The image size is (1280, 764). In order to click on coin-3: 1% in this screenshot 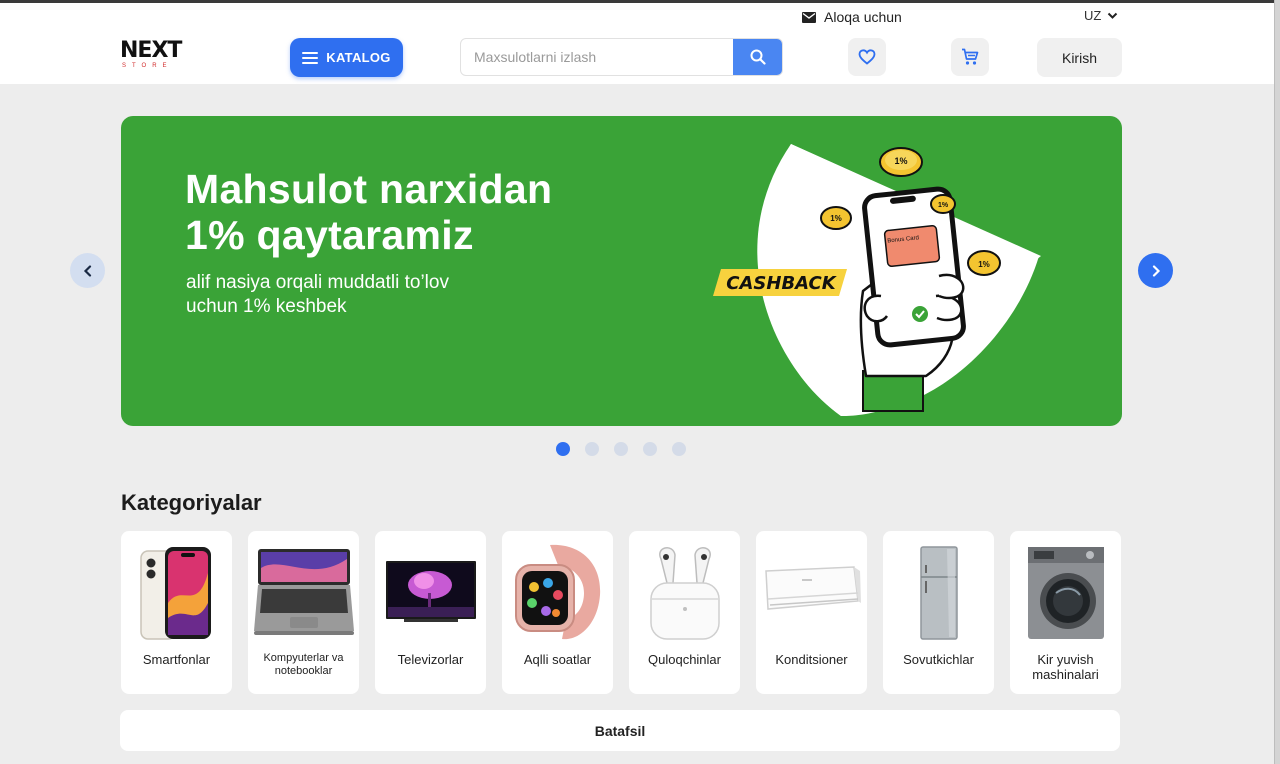, I will do `click(943, 204)`.